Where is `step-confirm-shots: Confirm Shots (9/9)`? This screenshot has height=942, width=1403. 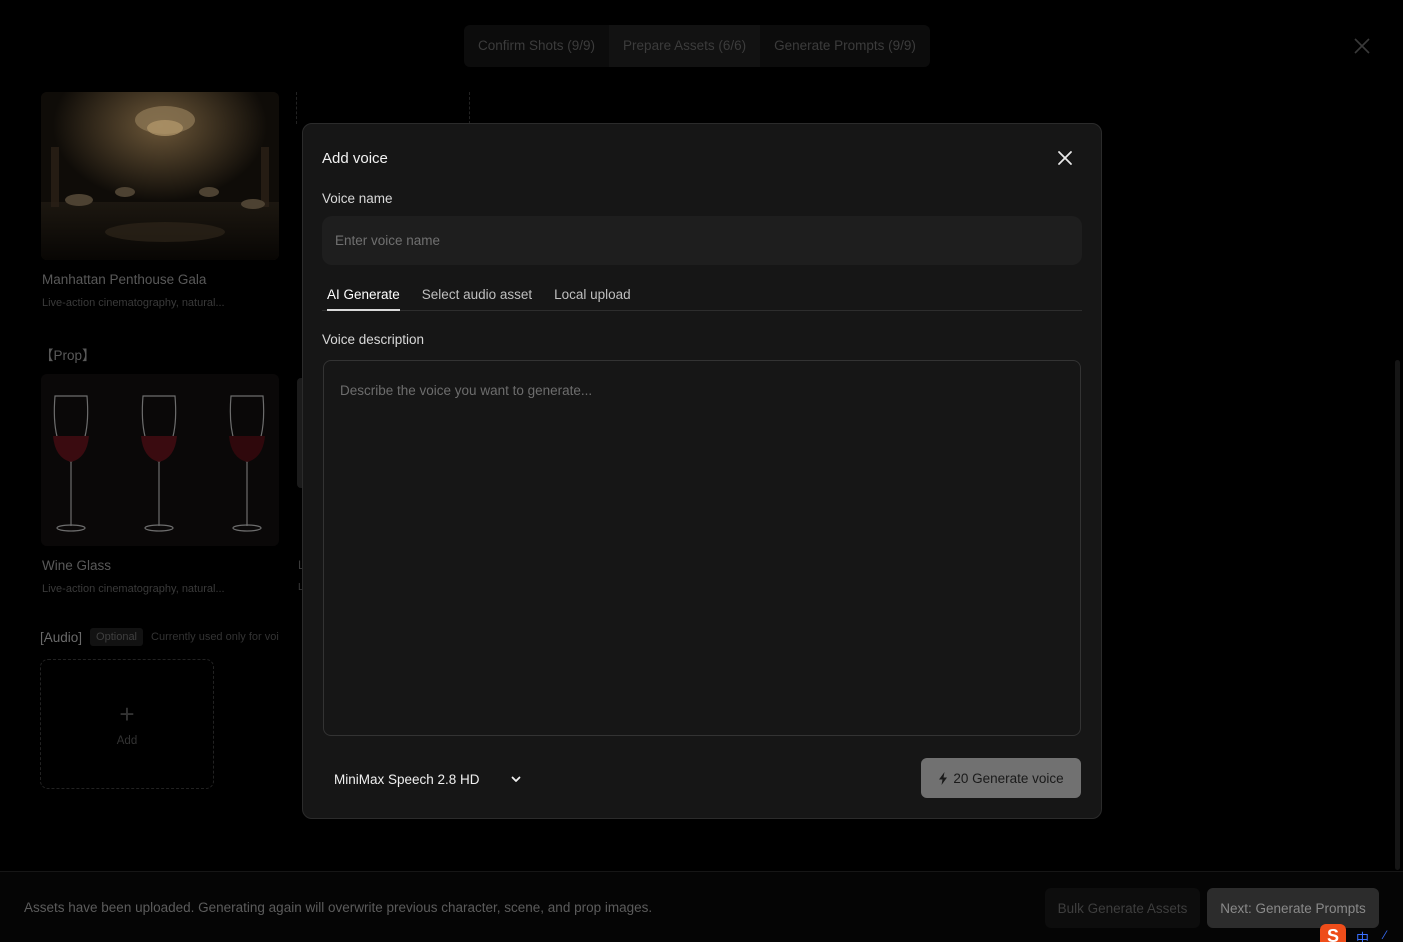 step-confirm-shots: Confirm Shots (9/9) is located at coordinates (536, 46).